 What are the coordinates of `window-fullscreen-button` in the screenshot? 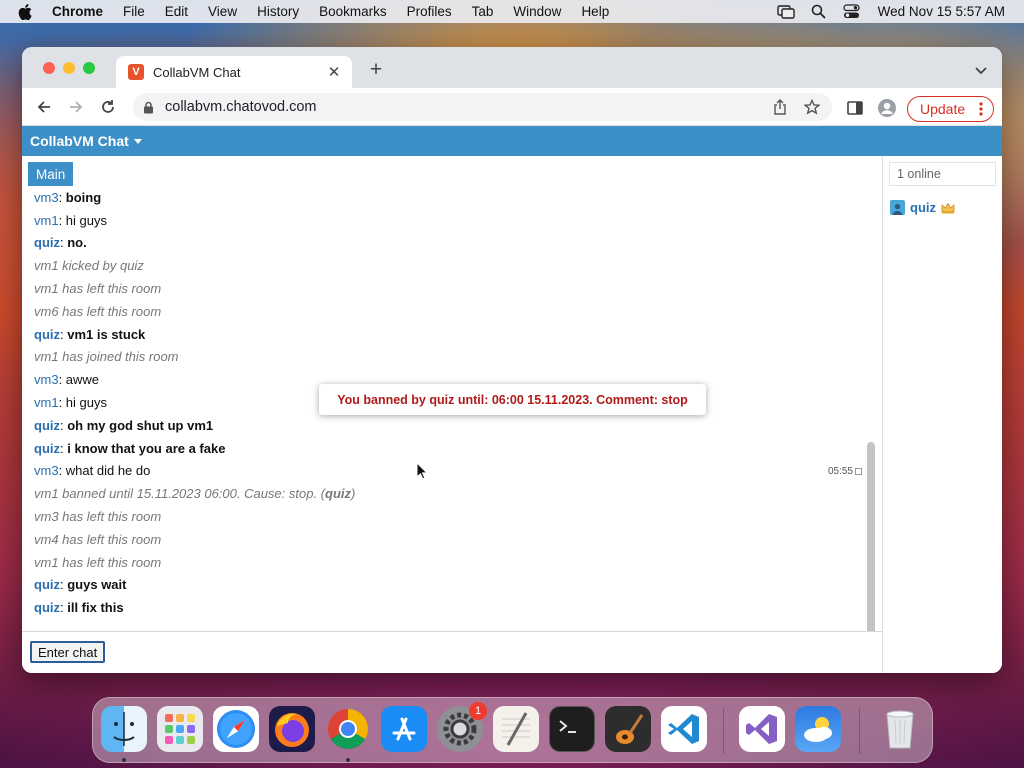 It's located at (89, 68).